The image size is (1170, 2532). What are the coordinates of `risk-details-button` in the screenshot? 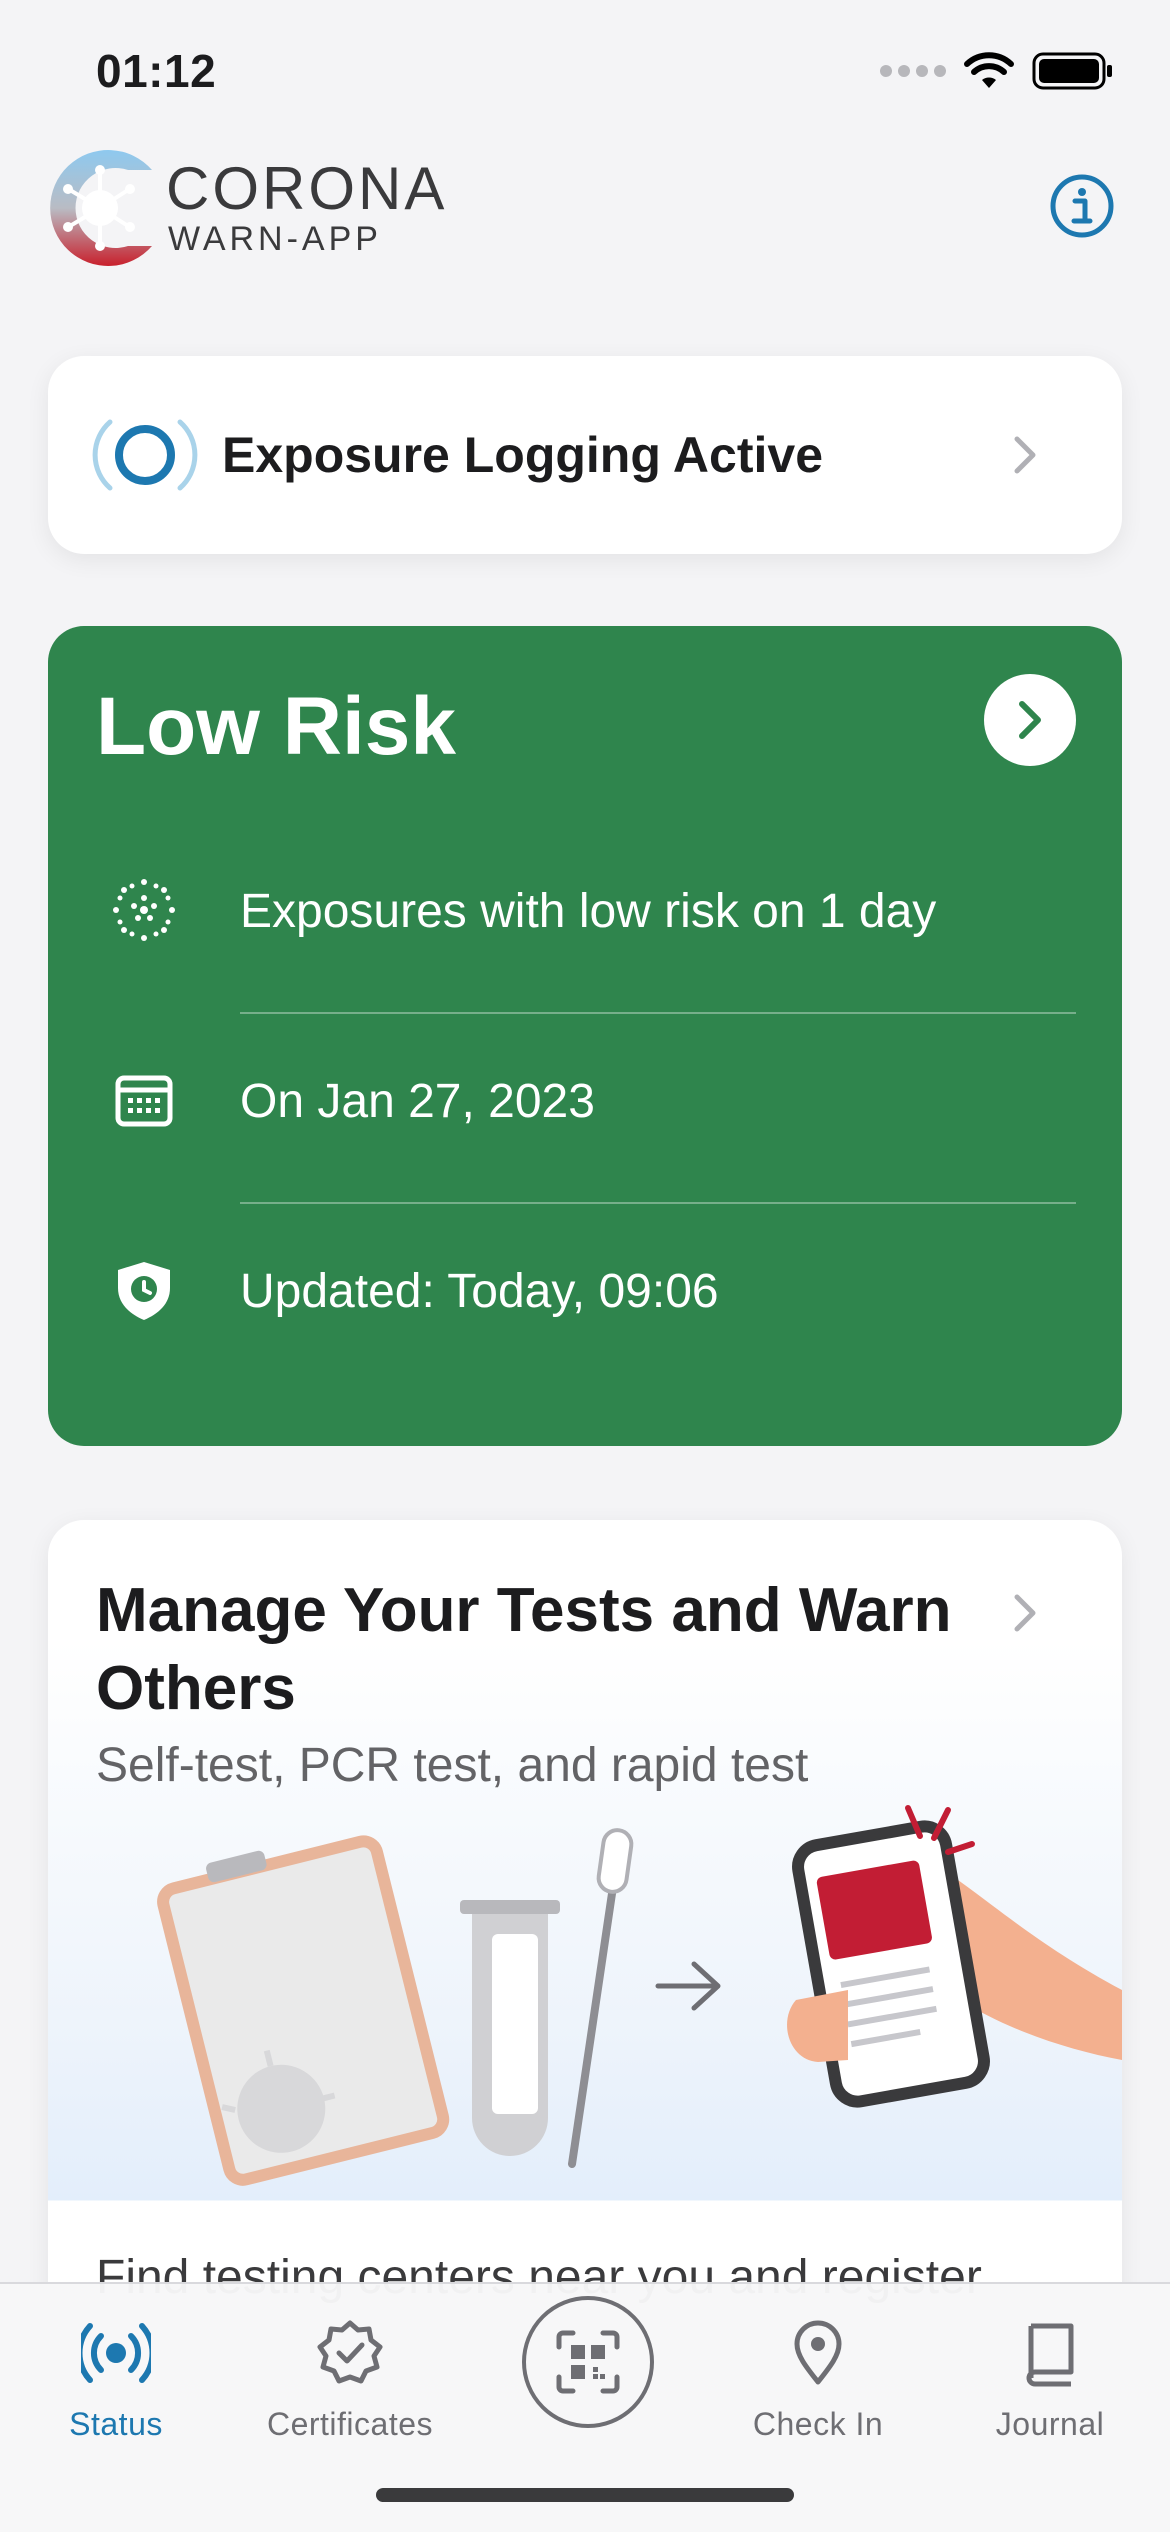 It's located at (1030, 720).